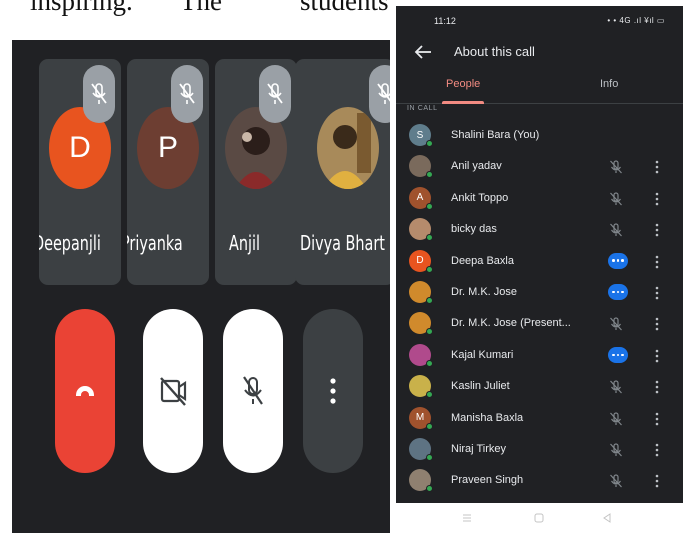  Describe the element at coordinates (445, 21) in the screenshot. I see `status-time: 11:12` at that location.